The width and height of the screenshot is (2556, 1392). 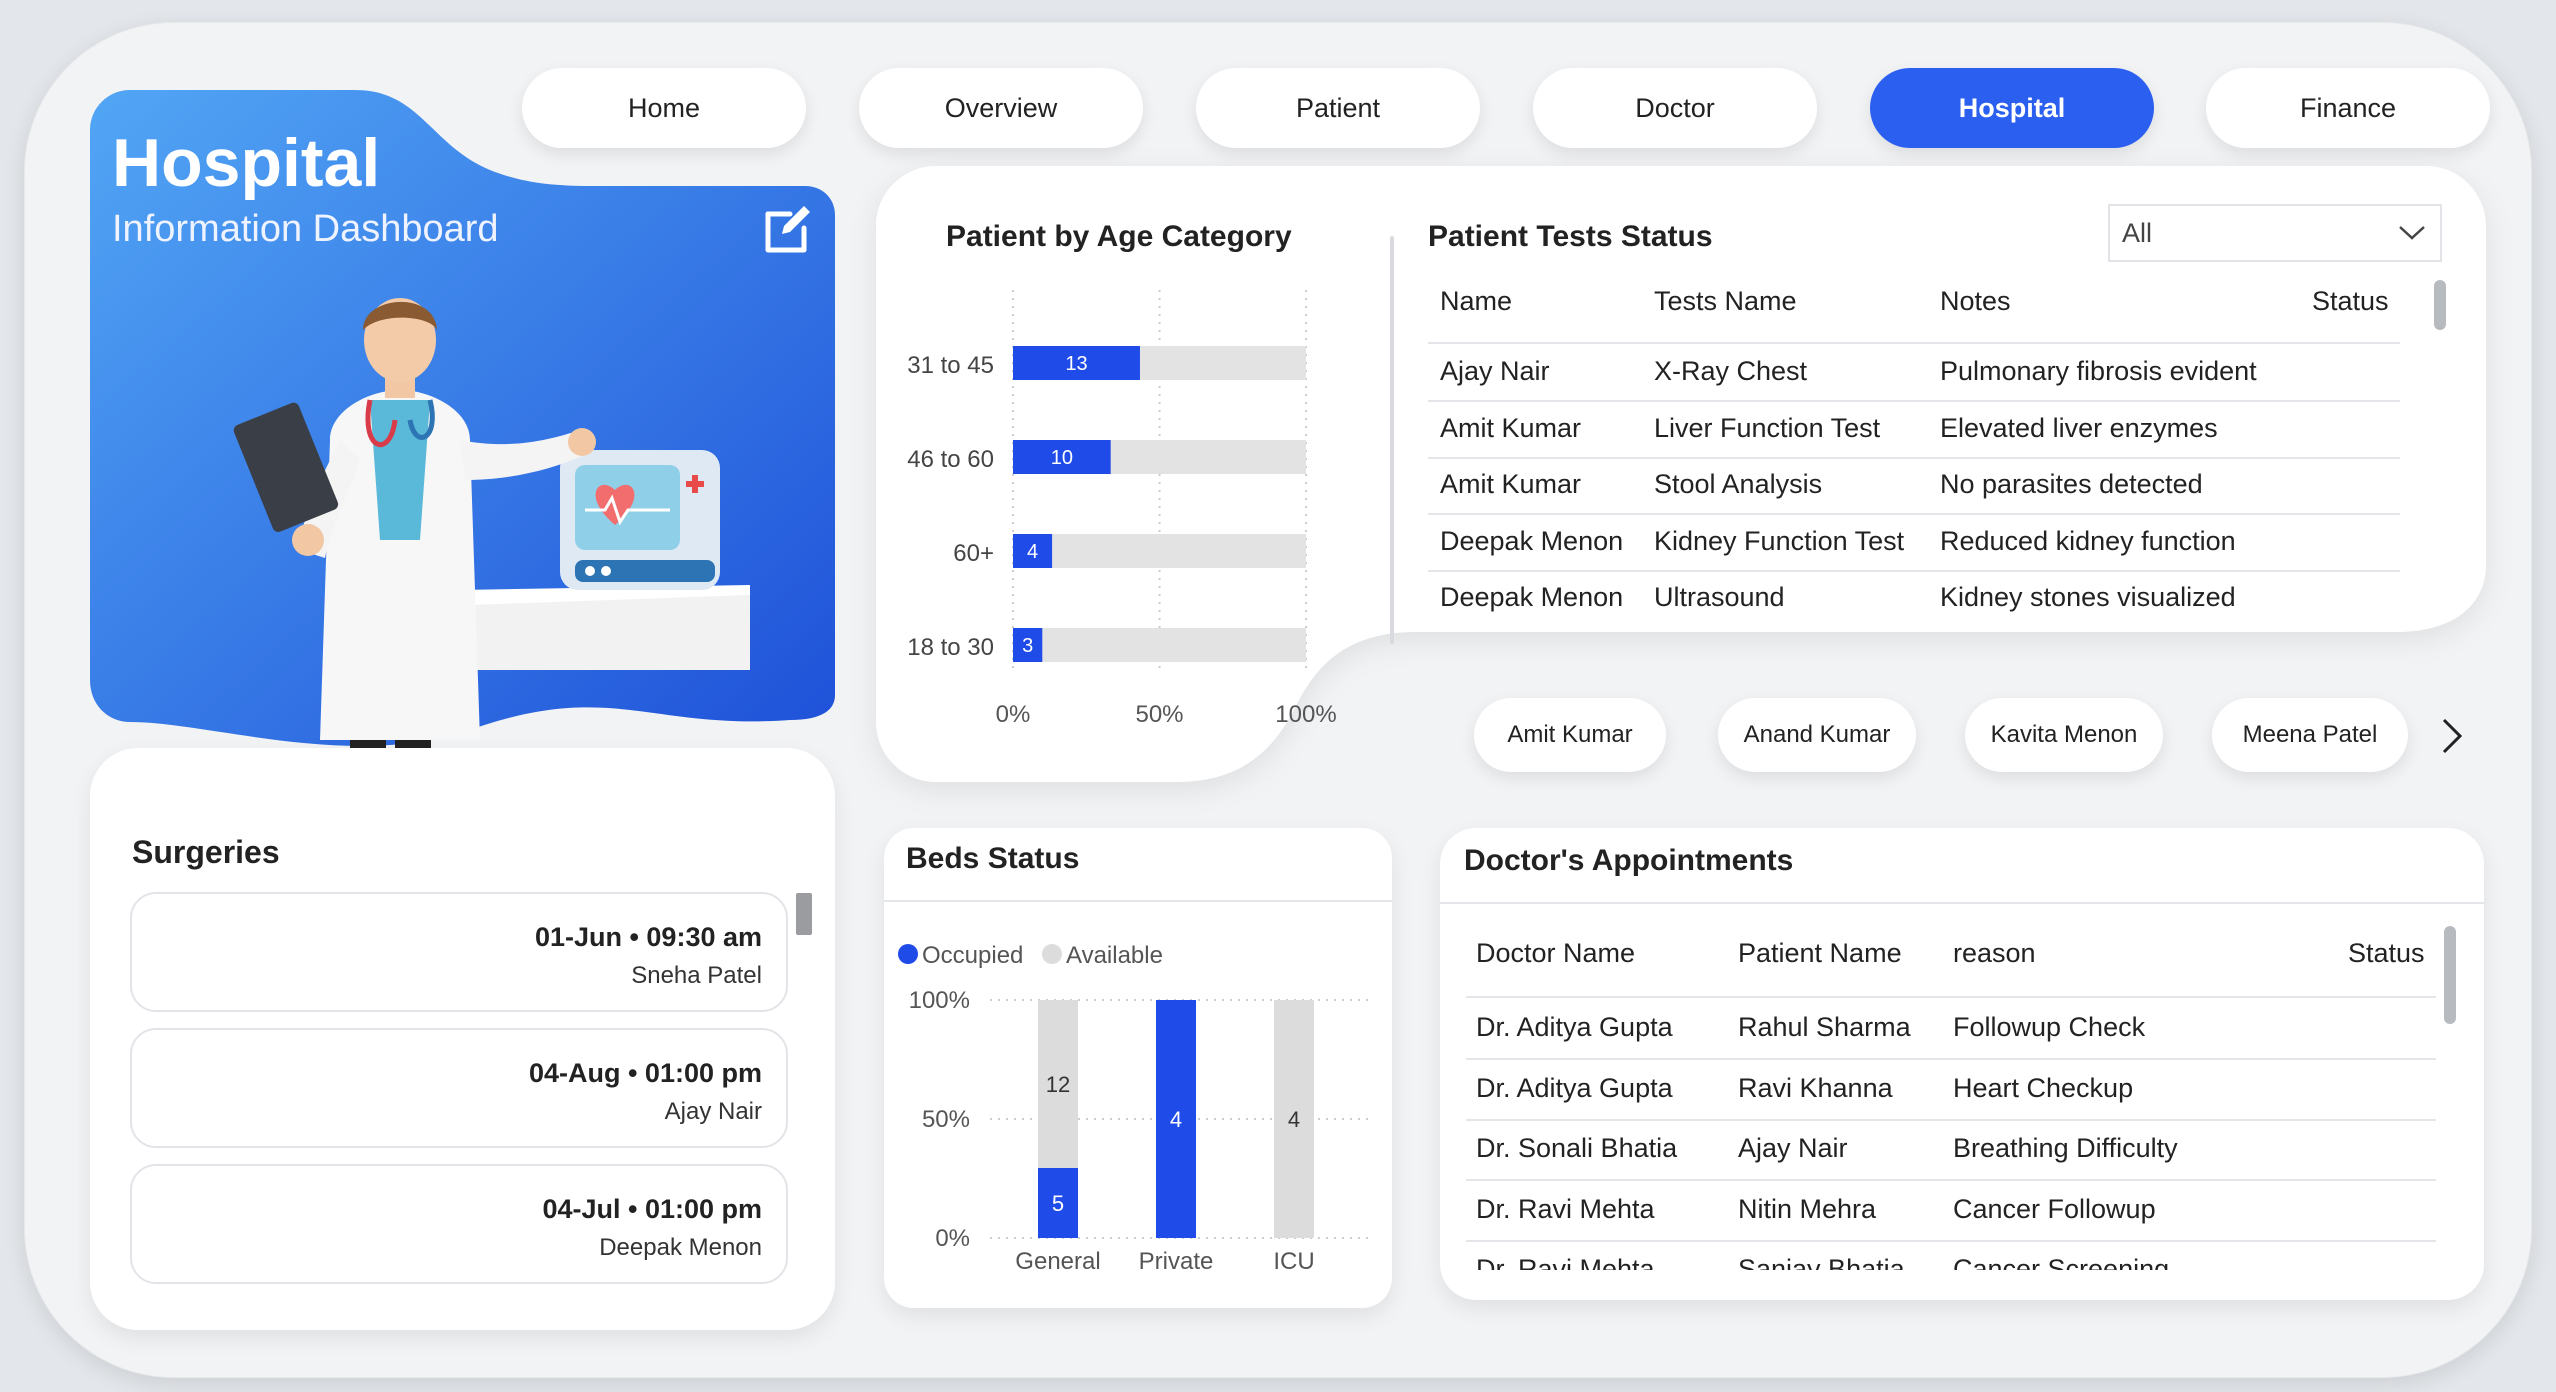 I want to click on appointments-header-divider, so click(x=1951, y=997).